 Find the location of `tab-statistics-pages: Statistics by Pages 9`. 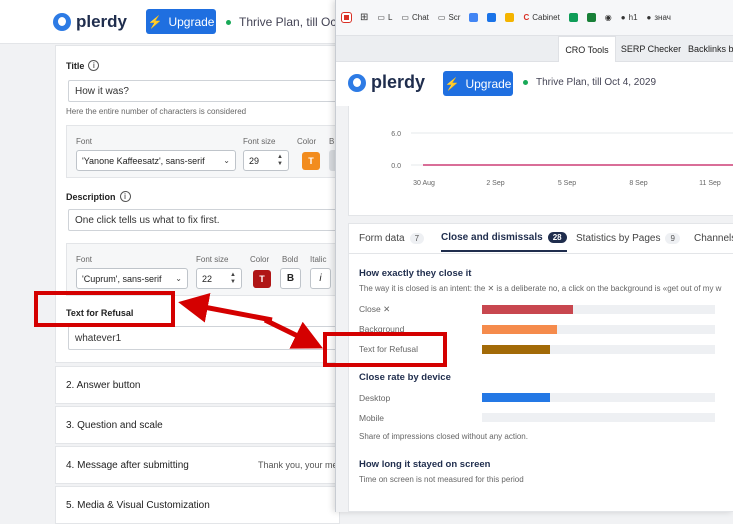

tab-statistics-pages: Statistics by Pages 9 is located at coordinates (628, 238).